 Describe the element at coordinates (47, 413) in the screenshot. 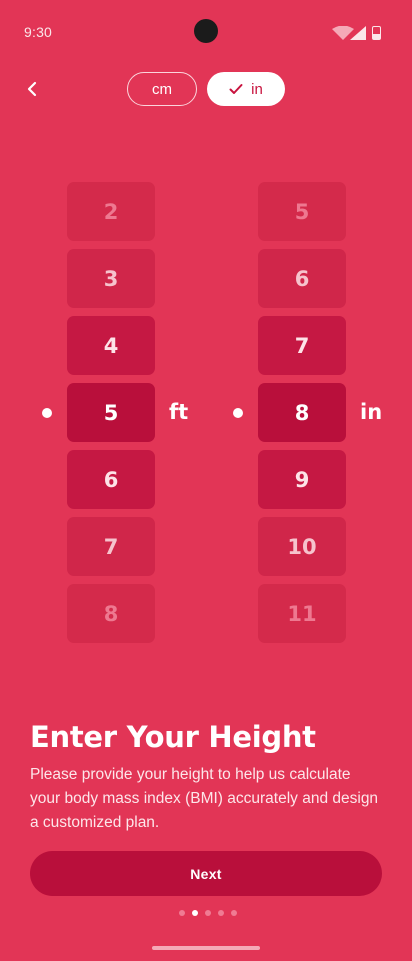

I see `feet-selection-dot` at that location.